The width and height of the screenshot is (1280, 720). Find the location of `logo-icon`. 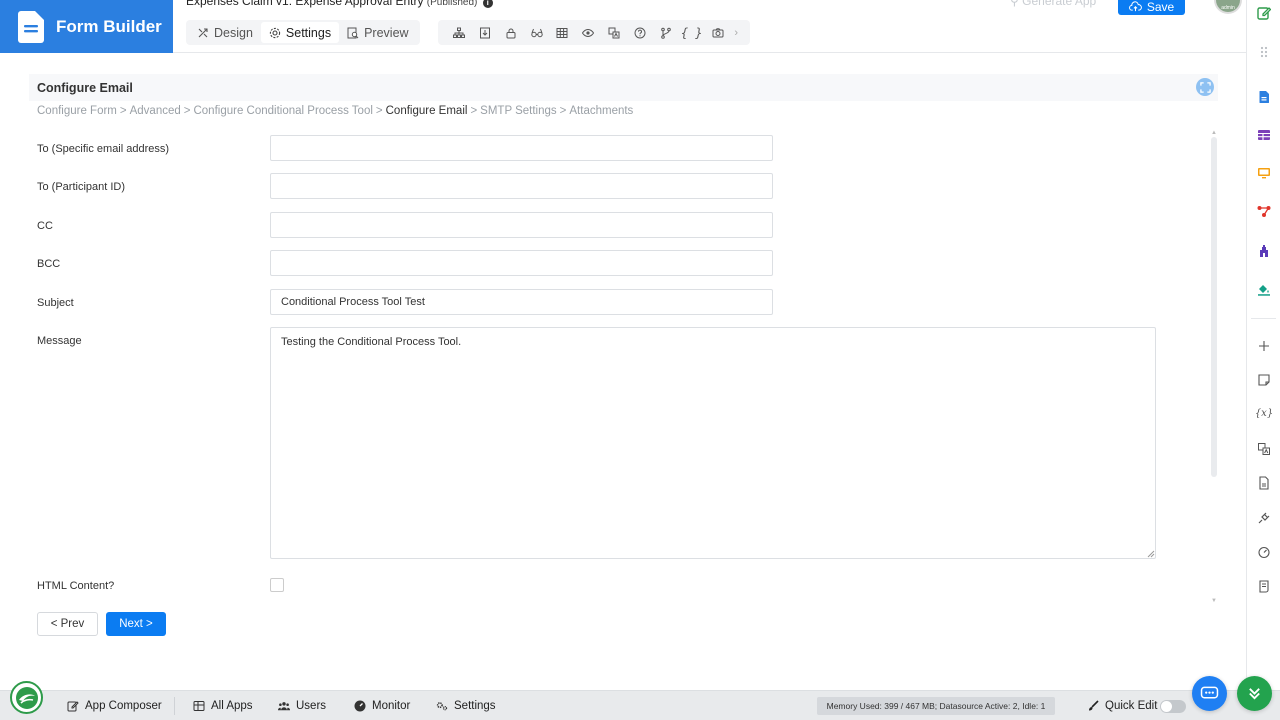

logo-icon is located at coordinates (26, 697).